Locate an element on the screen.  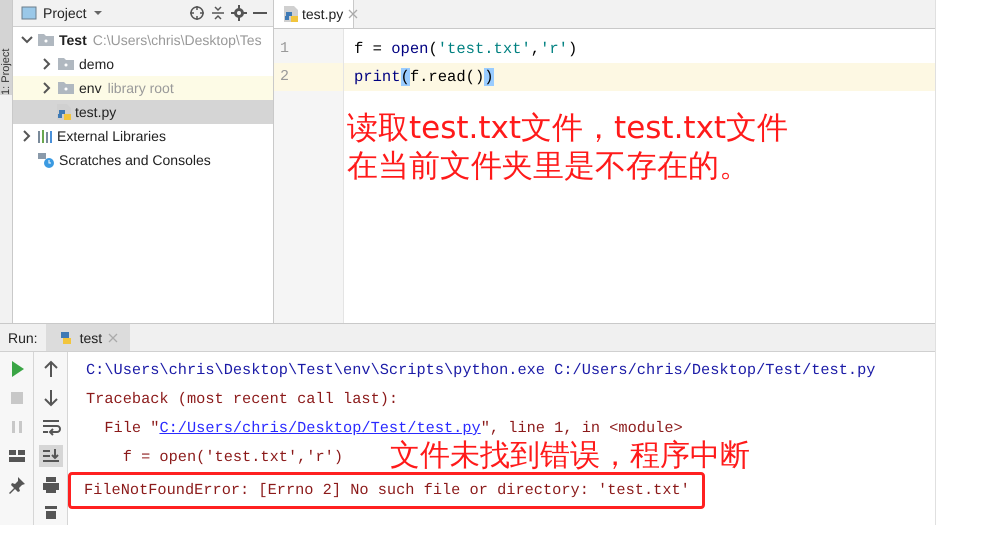
line-number: 2 is located at coordinates (285, 76).